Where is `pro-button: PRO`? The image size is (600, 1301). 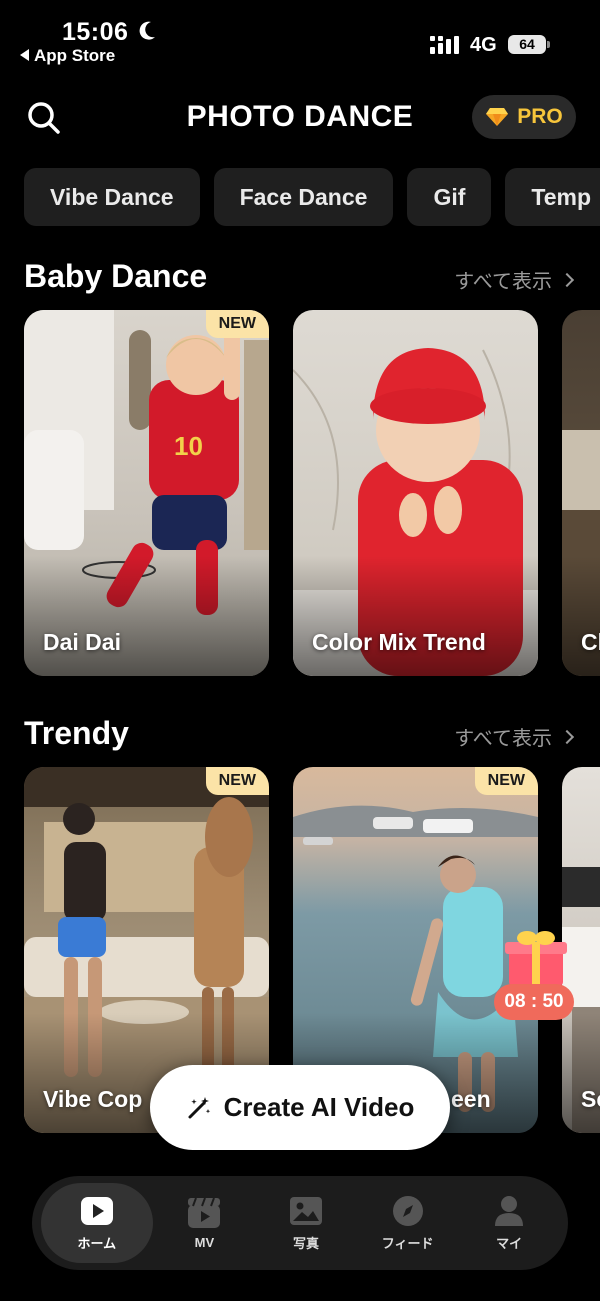
pro-button: PRO is located at coordinates (524, 117).